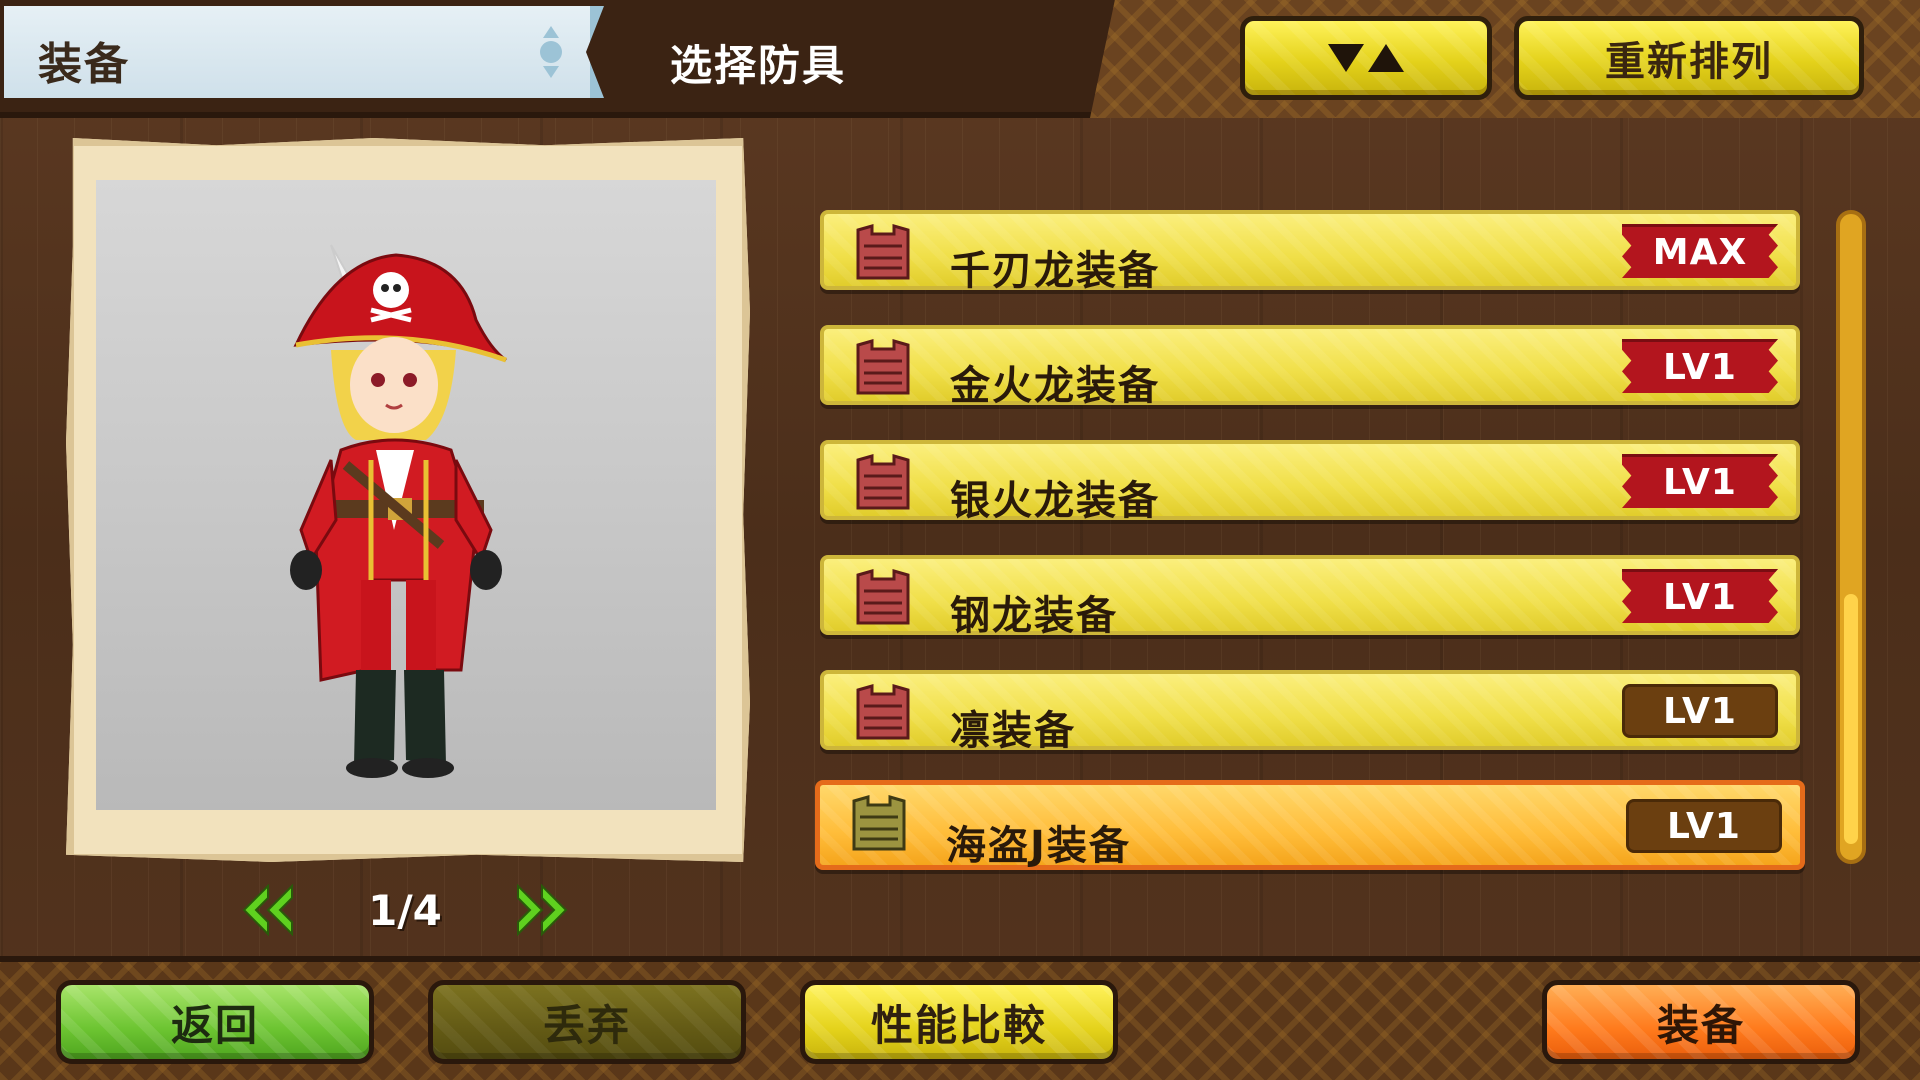 The width and height of the screenshot is (1920, 1080). Describe the element at coordinates (959, 1022) in the screenshot. I see `compare-button: 性能比較` at that location.